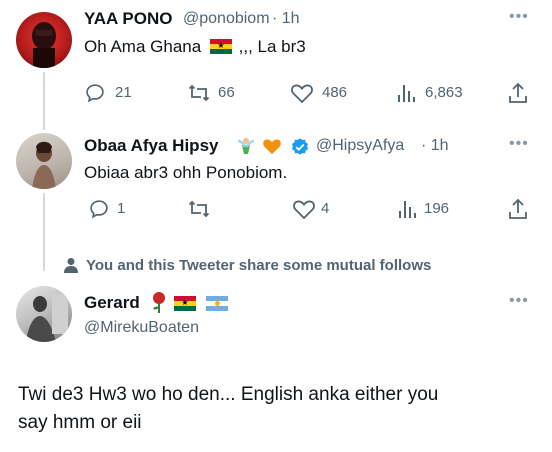  Describe the element at coordinates (444, 92) in the screenshot. I see `views-count: 6,863` at that location.